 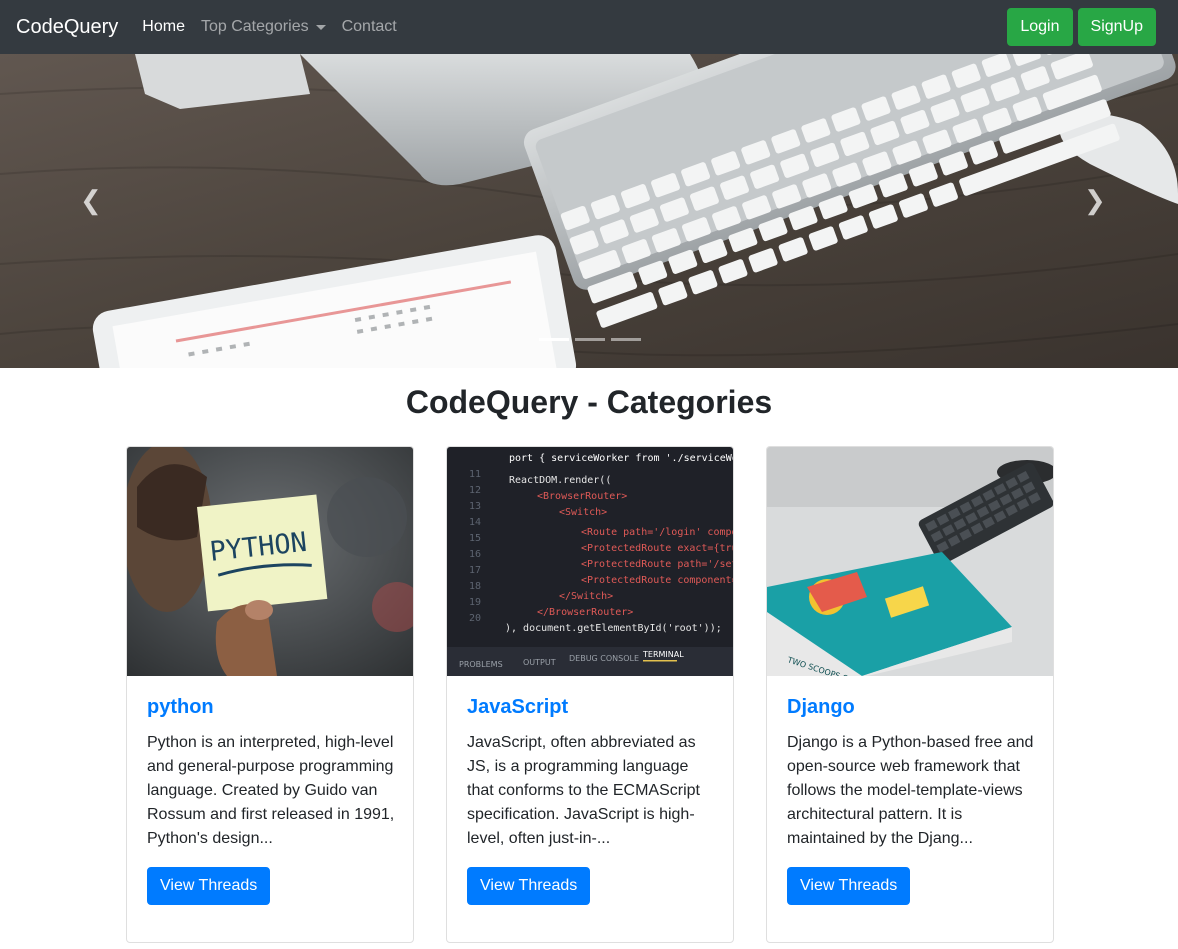 What do you see at coordinates (271, 707) in the screenshot?
I see `card-title-python: python` at bounding box center [271, 707].